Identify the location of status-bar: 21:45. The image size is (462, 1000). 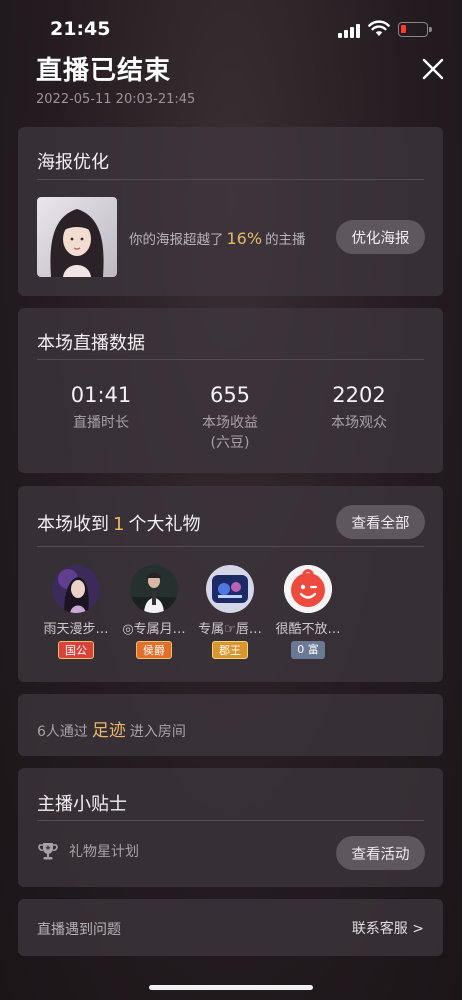
(231, 25).